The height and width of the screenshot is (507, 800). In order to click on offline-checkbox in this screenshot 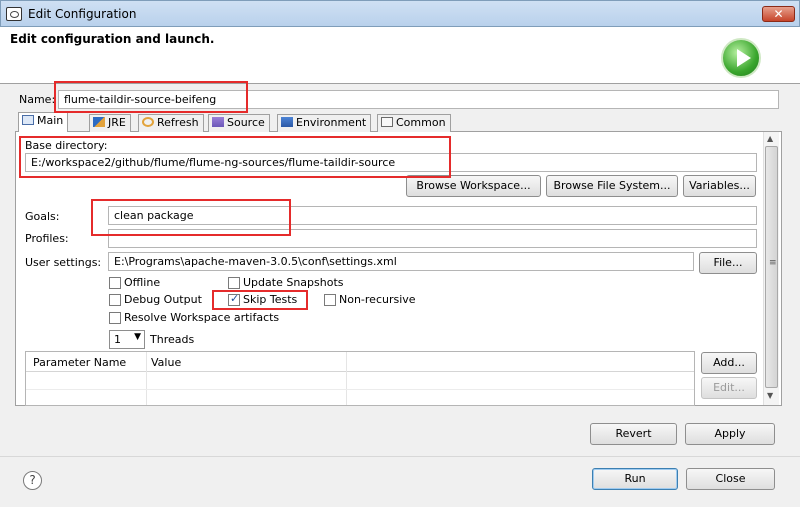, I will do `click(115, 283)`.